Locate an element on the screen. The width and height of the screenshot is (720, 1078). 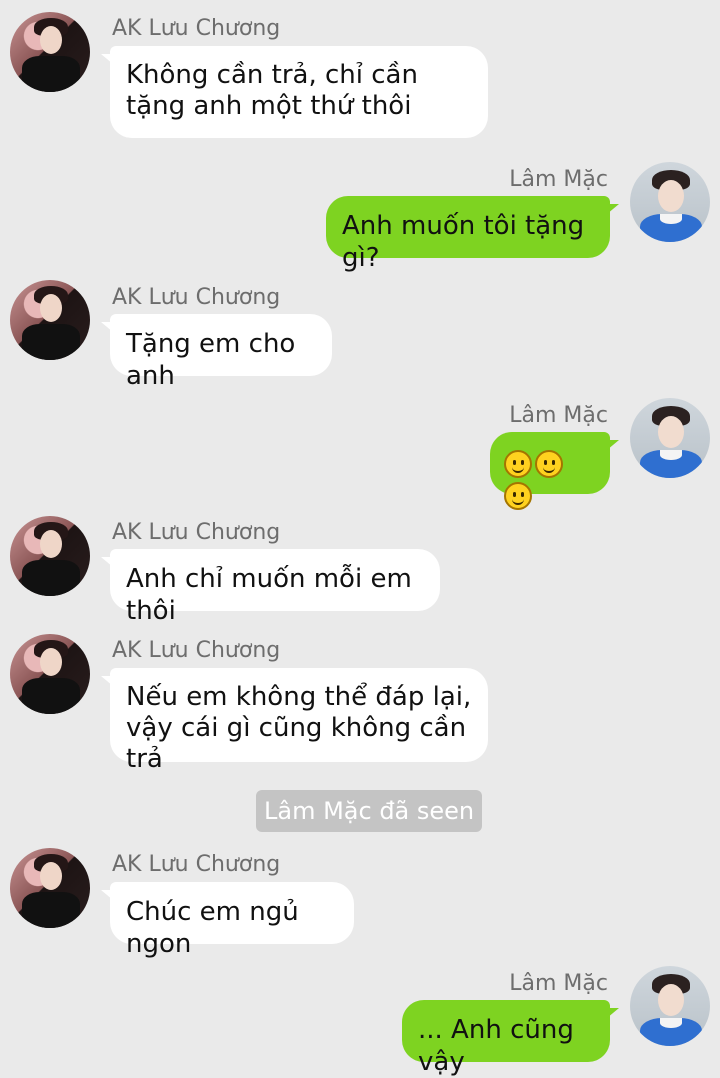
incoming-message-bubble: Tặng em cho anh is located at coordinates (216, 352).